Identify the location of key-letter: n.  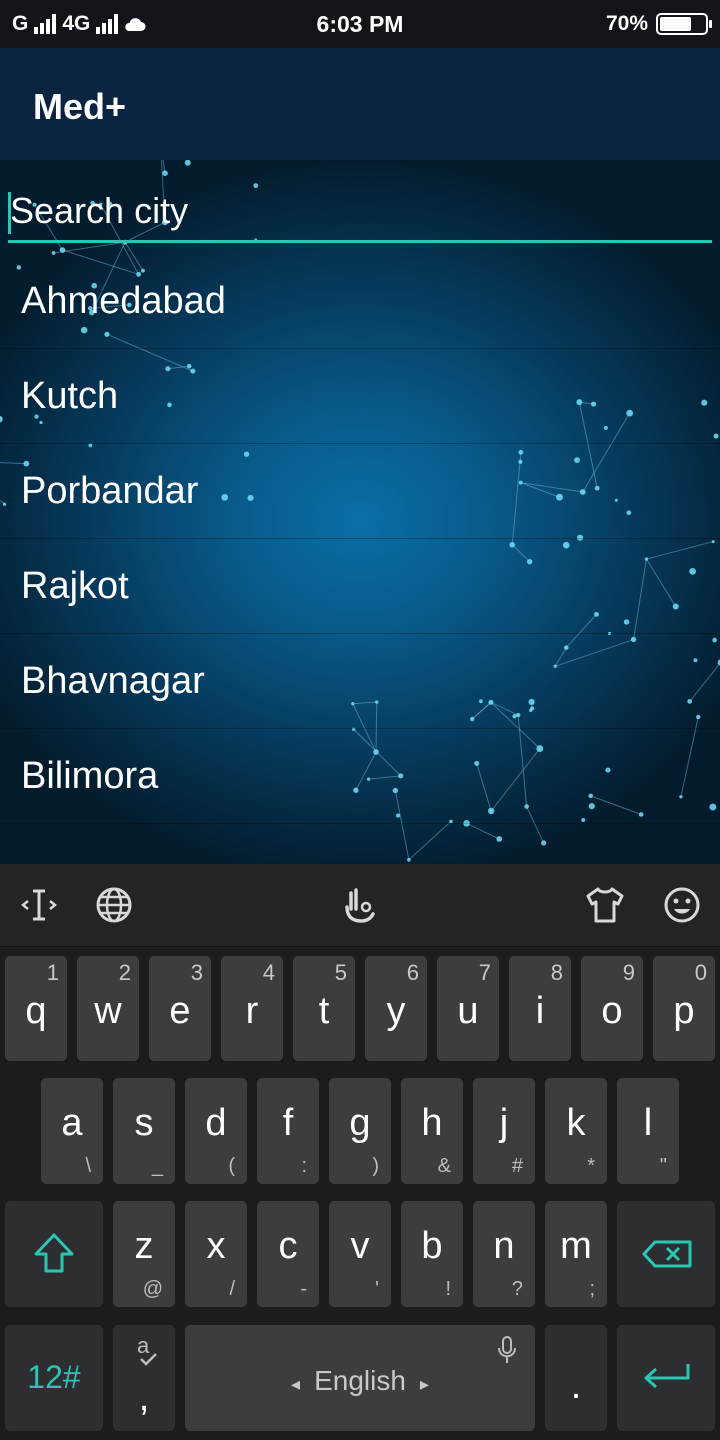
(504, 1246).